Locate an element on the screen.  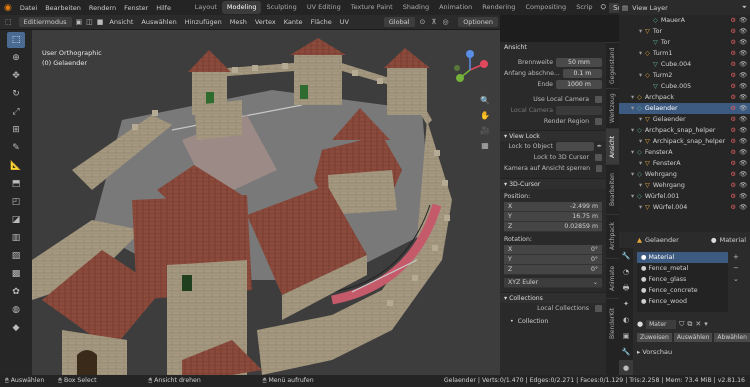
outliner-row: ▽ Cube.004 ⚙ 👁 is located at coordinates (684, 64).